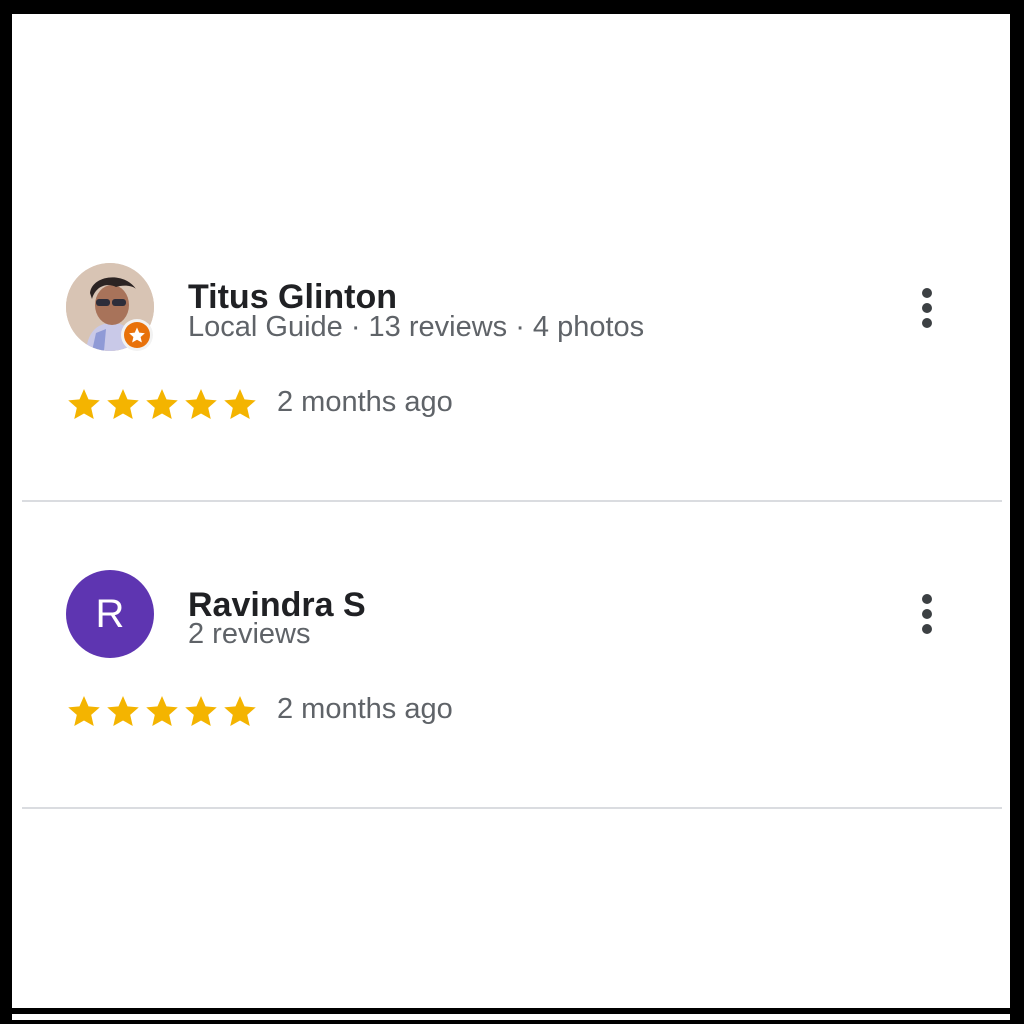  I want to click on divider, so click(512, 808).